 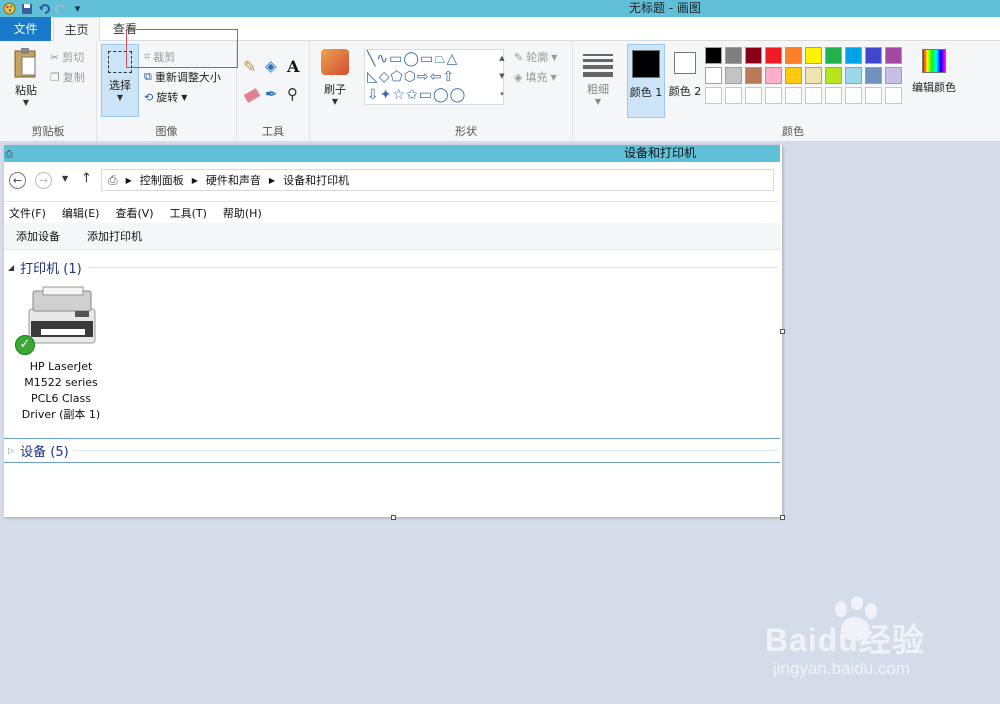 I want to click on breadcrumb-hardware-sound: 硬件和声音, so click(x=233, y=180).